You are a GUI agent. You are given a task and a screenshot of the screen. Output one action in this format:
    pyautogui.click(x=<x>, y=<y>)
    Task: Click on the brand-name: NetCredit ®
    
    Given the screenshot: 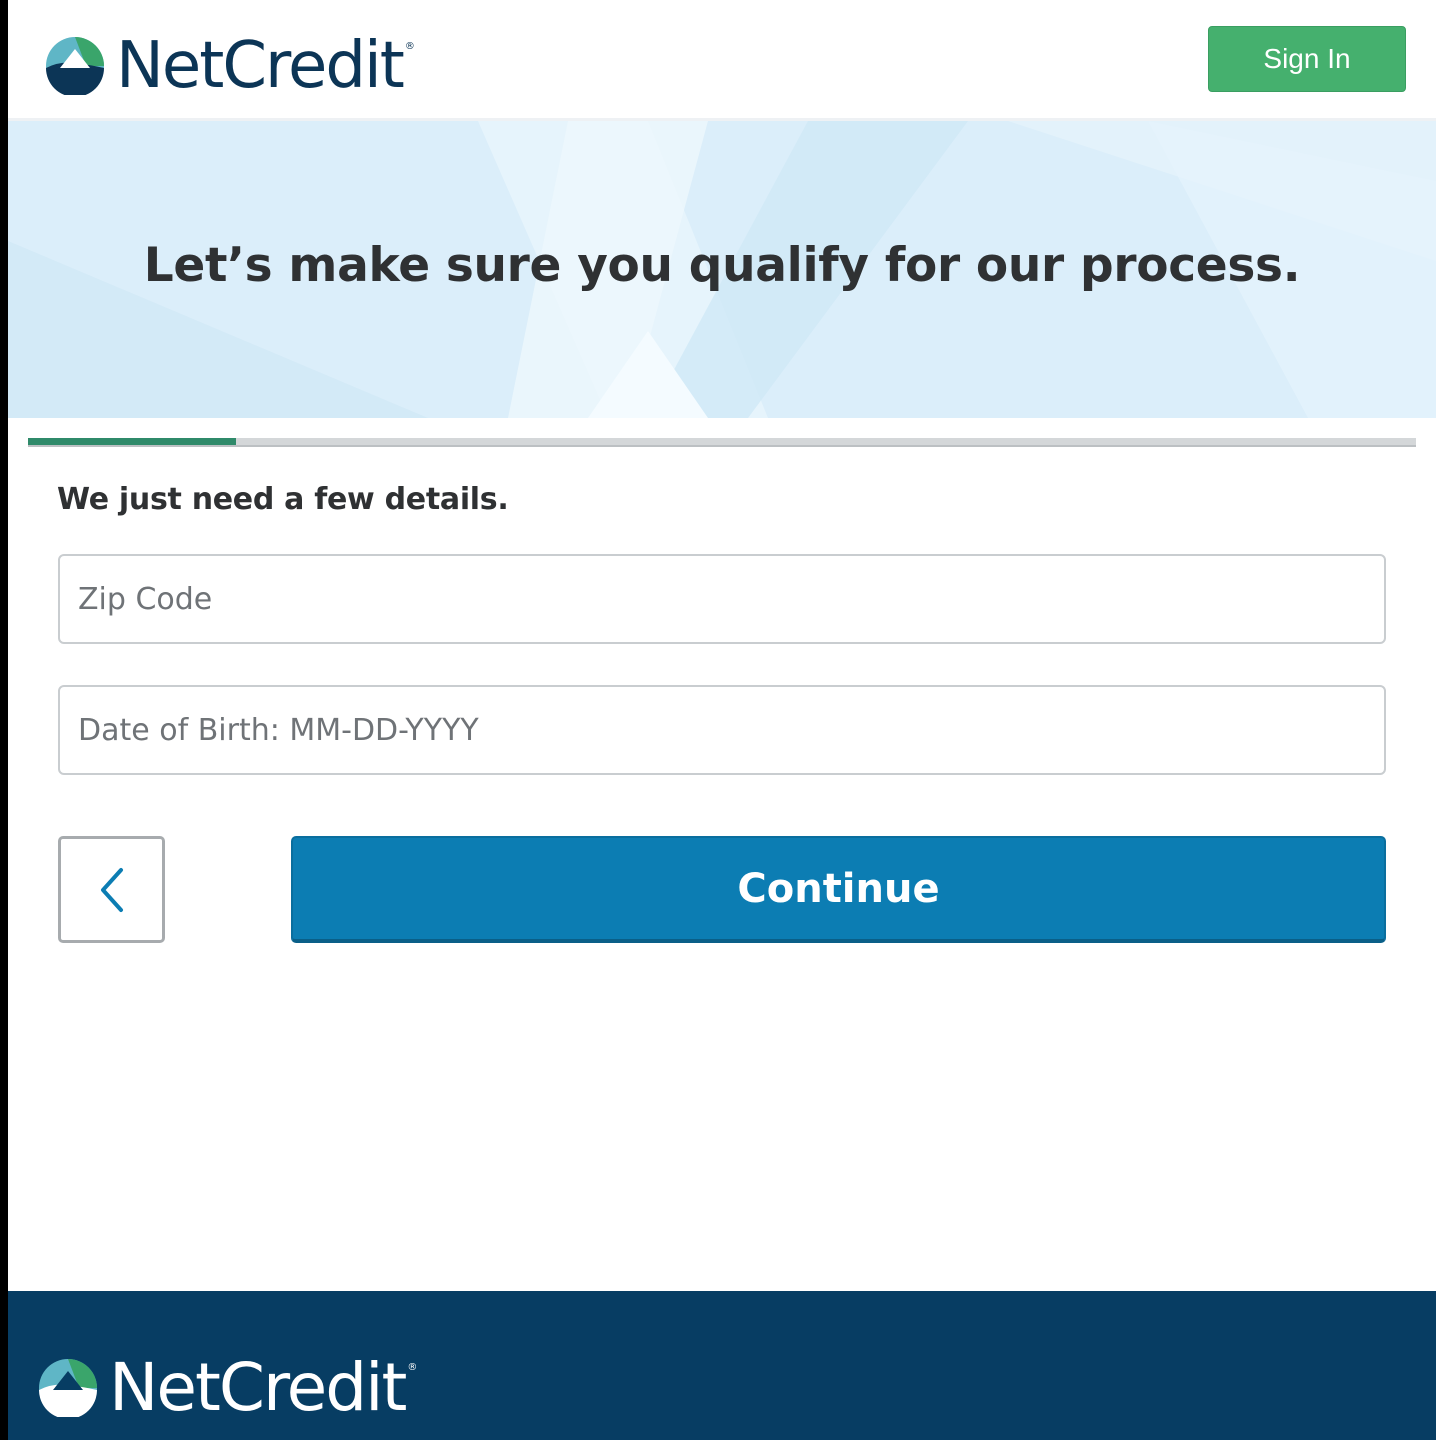 What is the action you would take?
    pyautogui.click(x=265, y=66)
    